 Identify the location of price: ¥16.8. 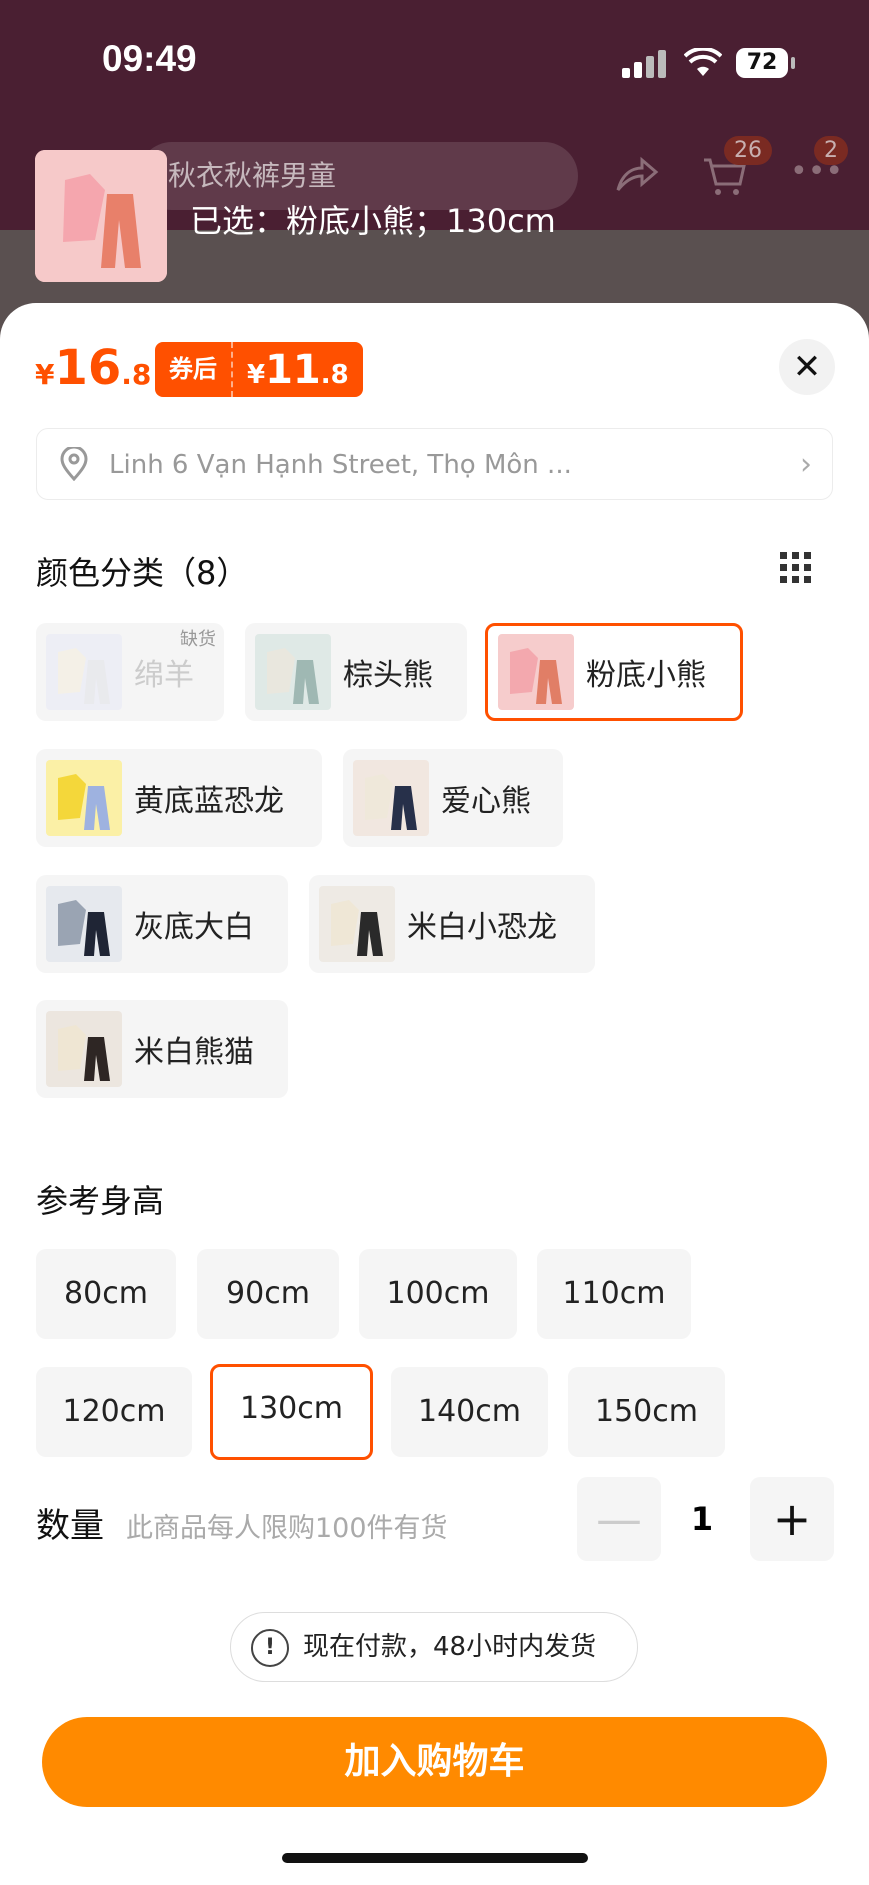
(93, 368).